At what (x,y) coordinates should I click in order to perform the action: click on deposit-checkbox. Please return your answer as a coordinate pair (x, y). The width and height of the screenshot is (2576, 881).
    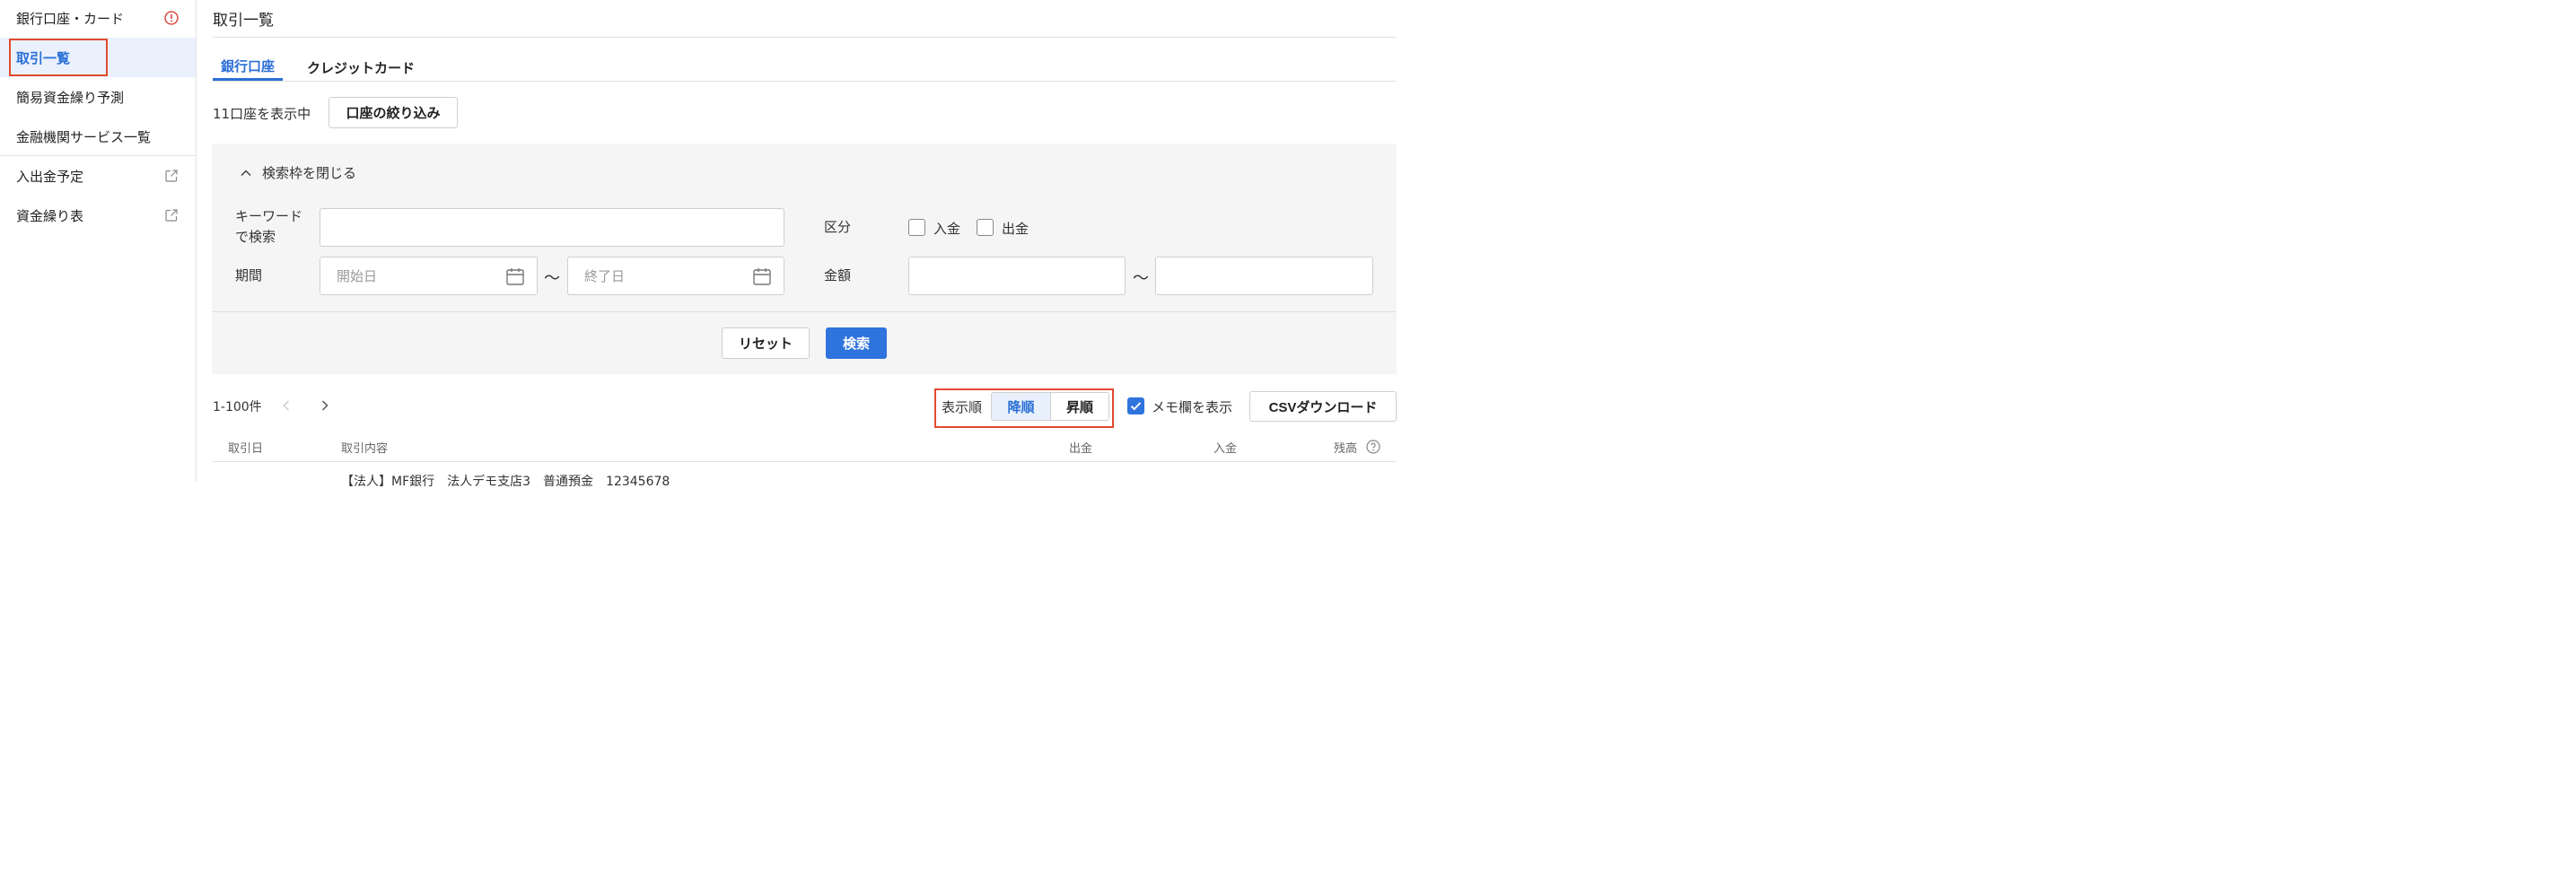
    Looking at the image, I should click on (916, 227).